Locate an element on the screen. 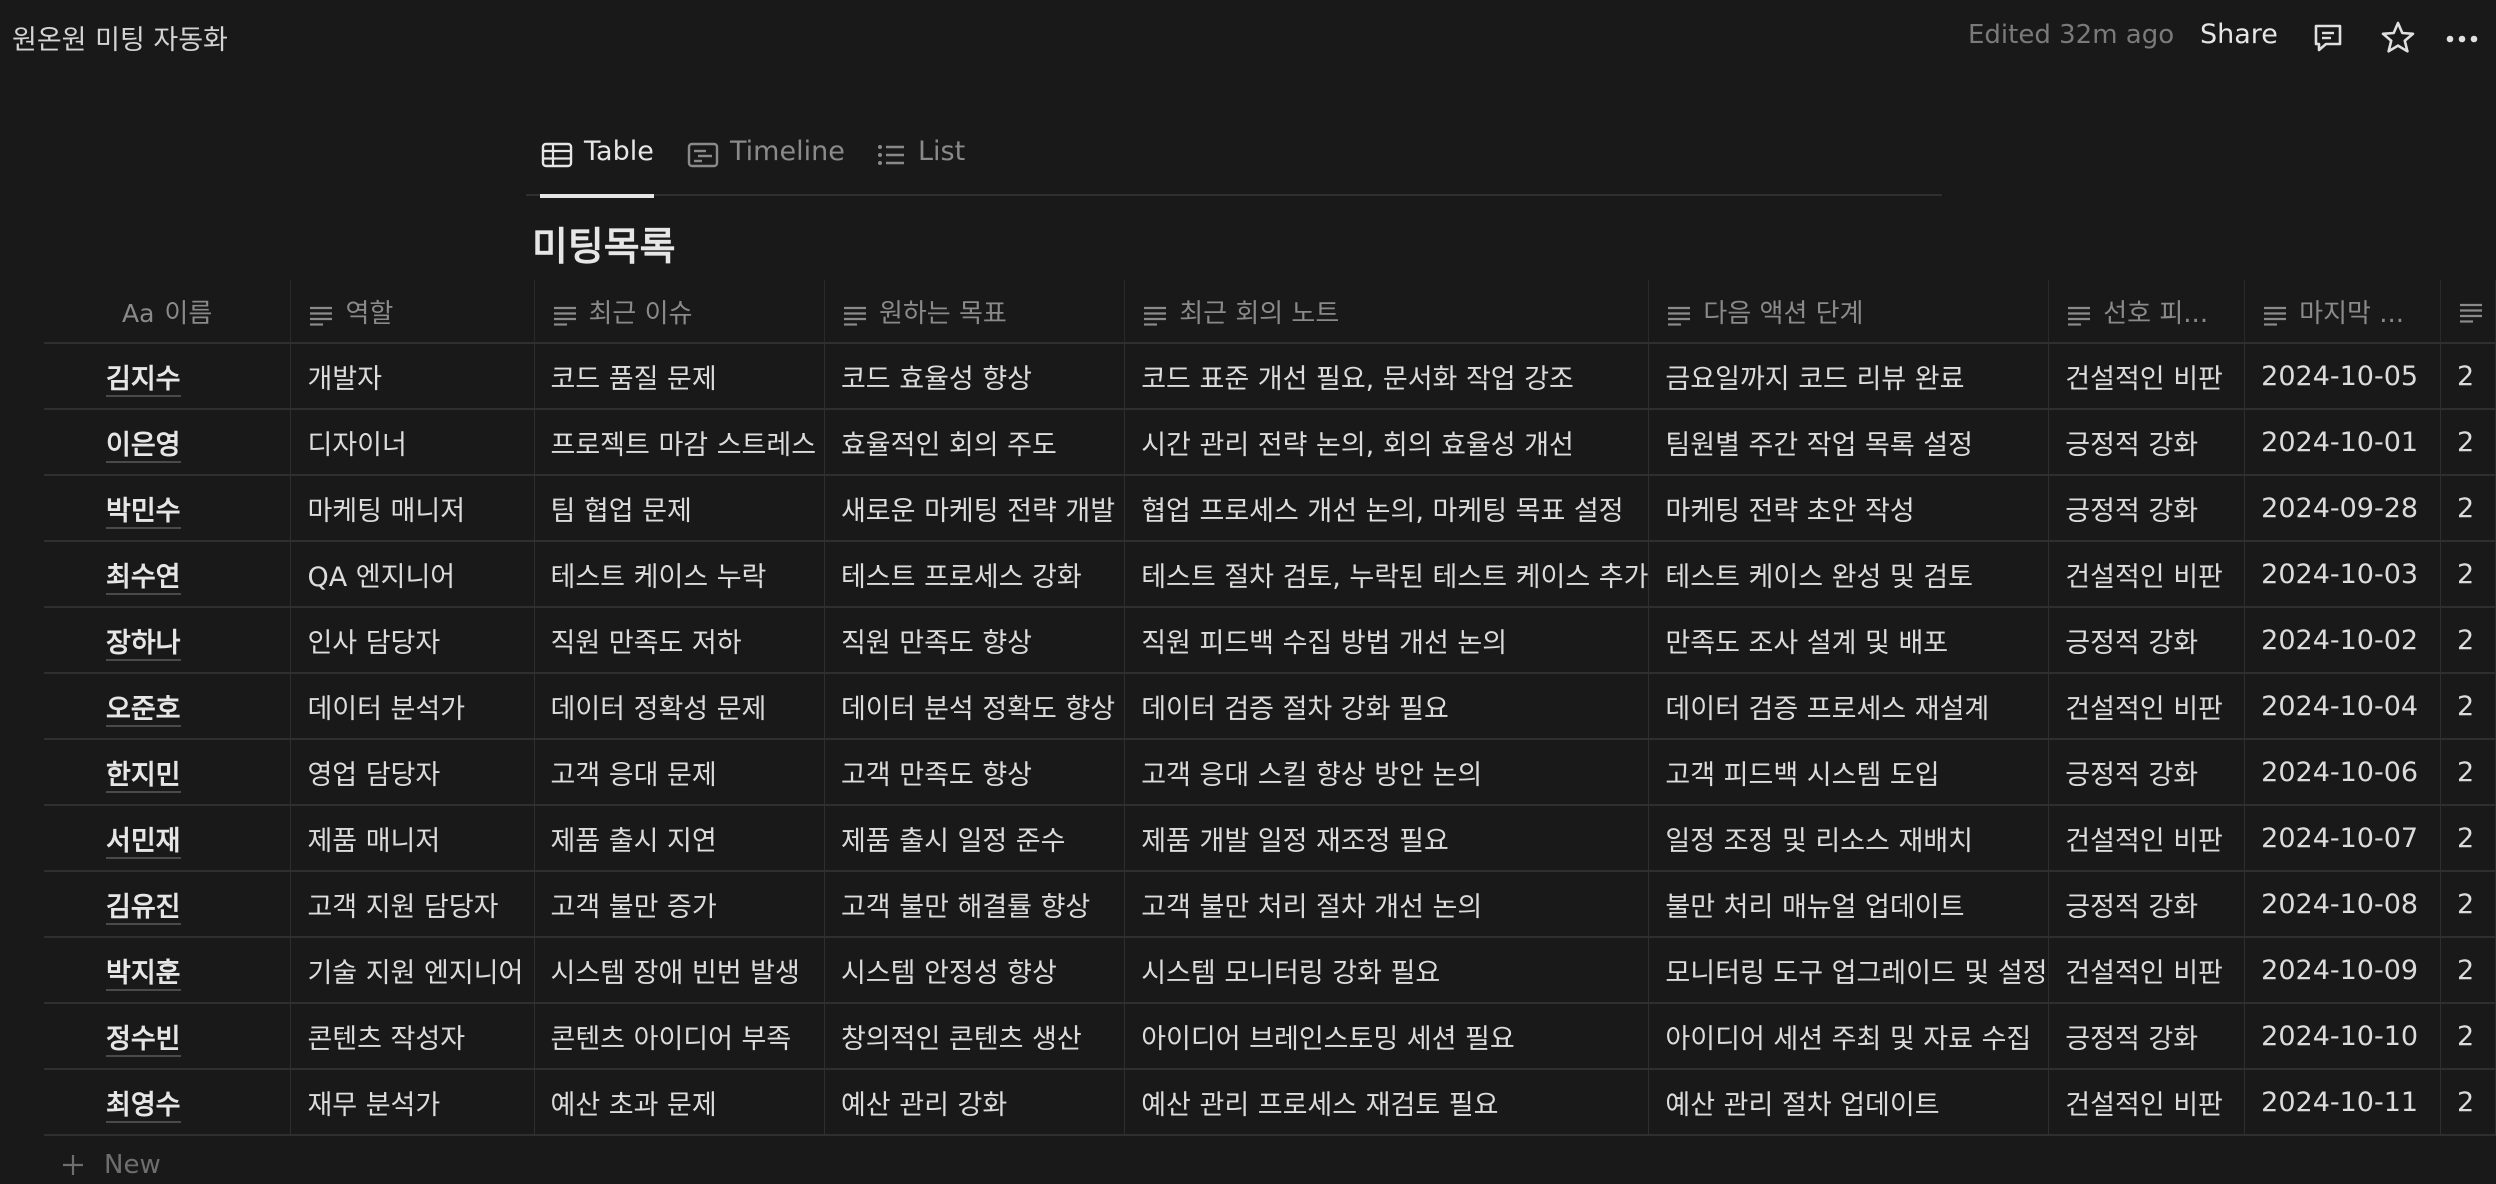 The height and width of the screenshot is (1184, 2496). cell-next-action: 아이디어 세션 주최 및 자료 수집 is located at coordinates (1849, 1036).